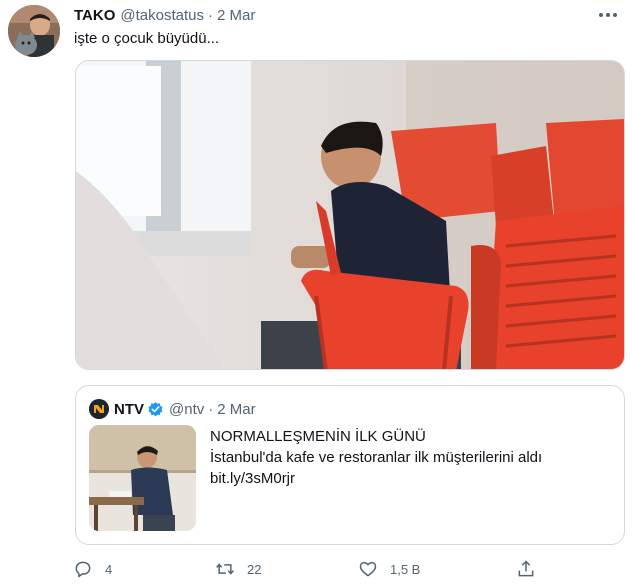 The image size is (635, 588). I want to click on author-handle: @takostatus, so click(162, 16).